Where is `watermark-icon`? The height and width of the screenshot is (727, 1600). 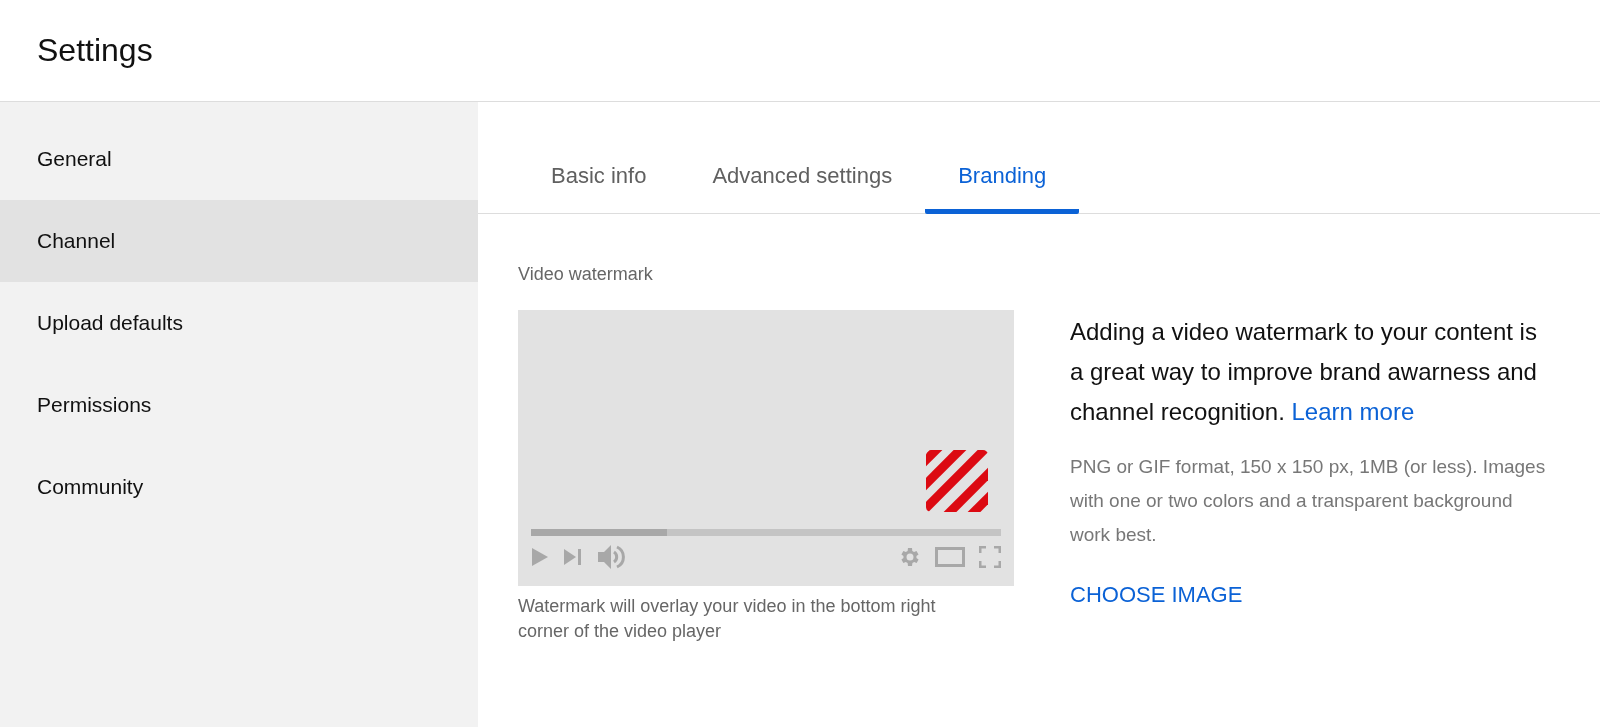
watermark-icon is located at coordinates (957, 481).